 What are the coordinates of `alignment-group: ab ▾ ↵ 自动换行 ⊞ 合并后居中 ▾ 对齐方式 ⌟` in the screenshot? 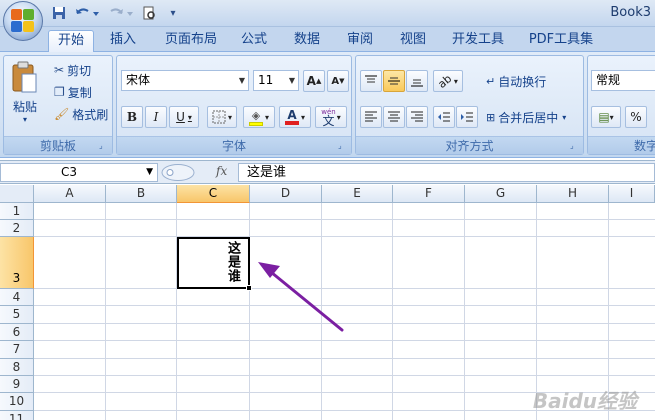 It's located at (469, 105).